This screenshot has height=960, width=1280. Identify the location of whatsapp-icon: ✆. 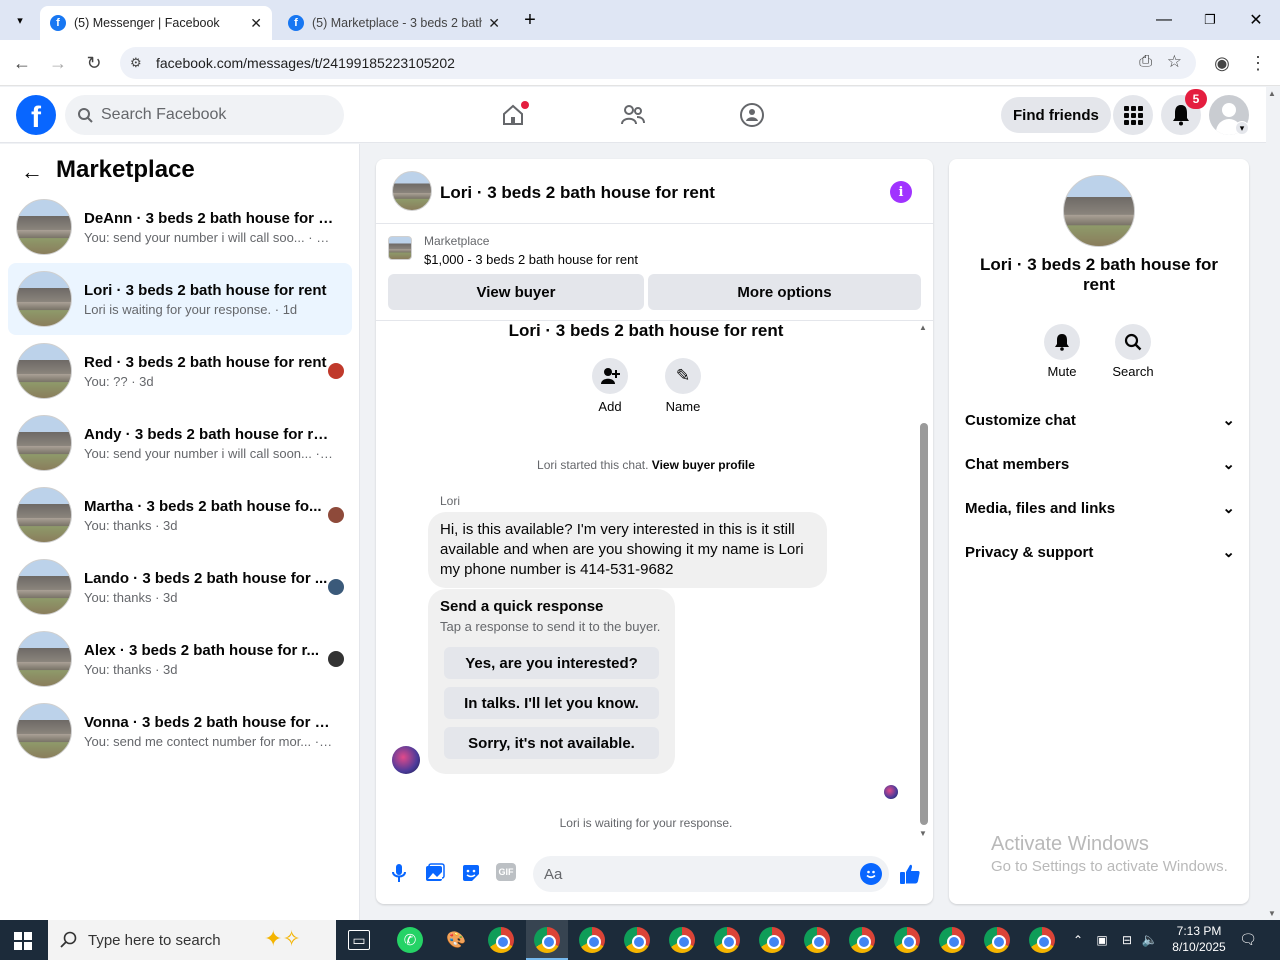
(410, 940).